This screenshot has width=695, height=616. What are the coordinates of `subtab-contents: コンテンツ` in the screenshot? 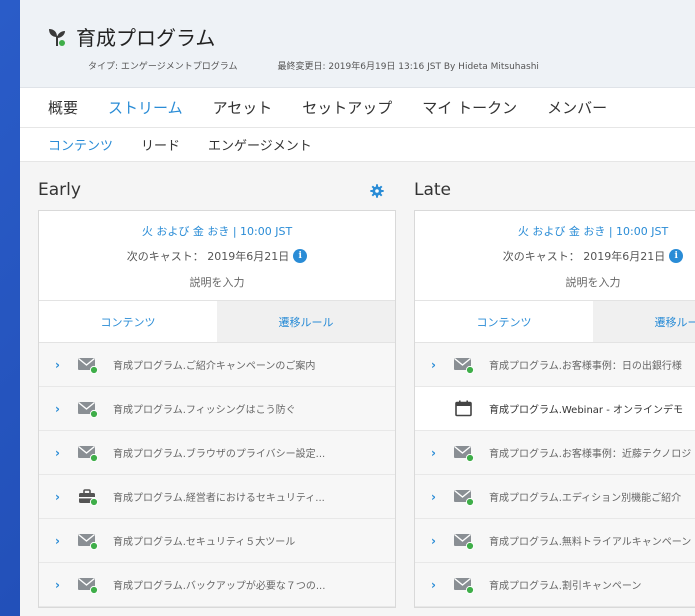 It's located at (80, 144).